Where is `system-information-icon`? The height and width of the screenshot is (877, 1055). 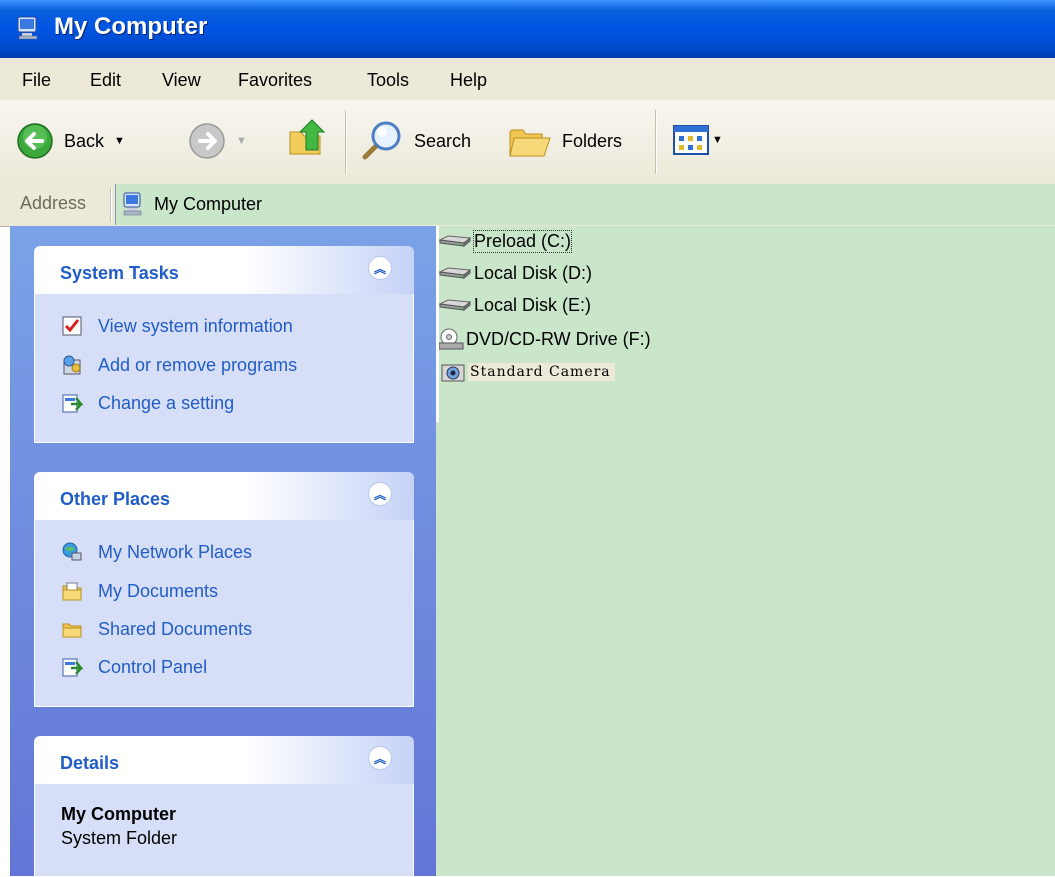
system-information-icon is located at coordinates (72, 326).